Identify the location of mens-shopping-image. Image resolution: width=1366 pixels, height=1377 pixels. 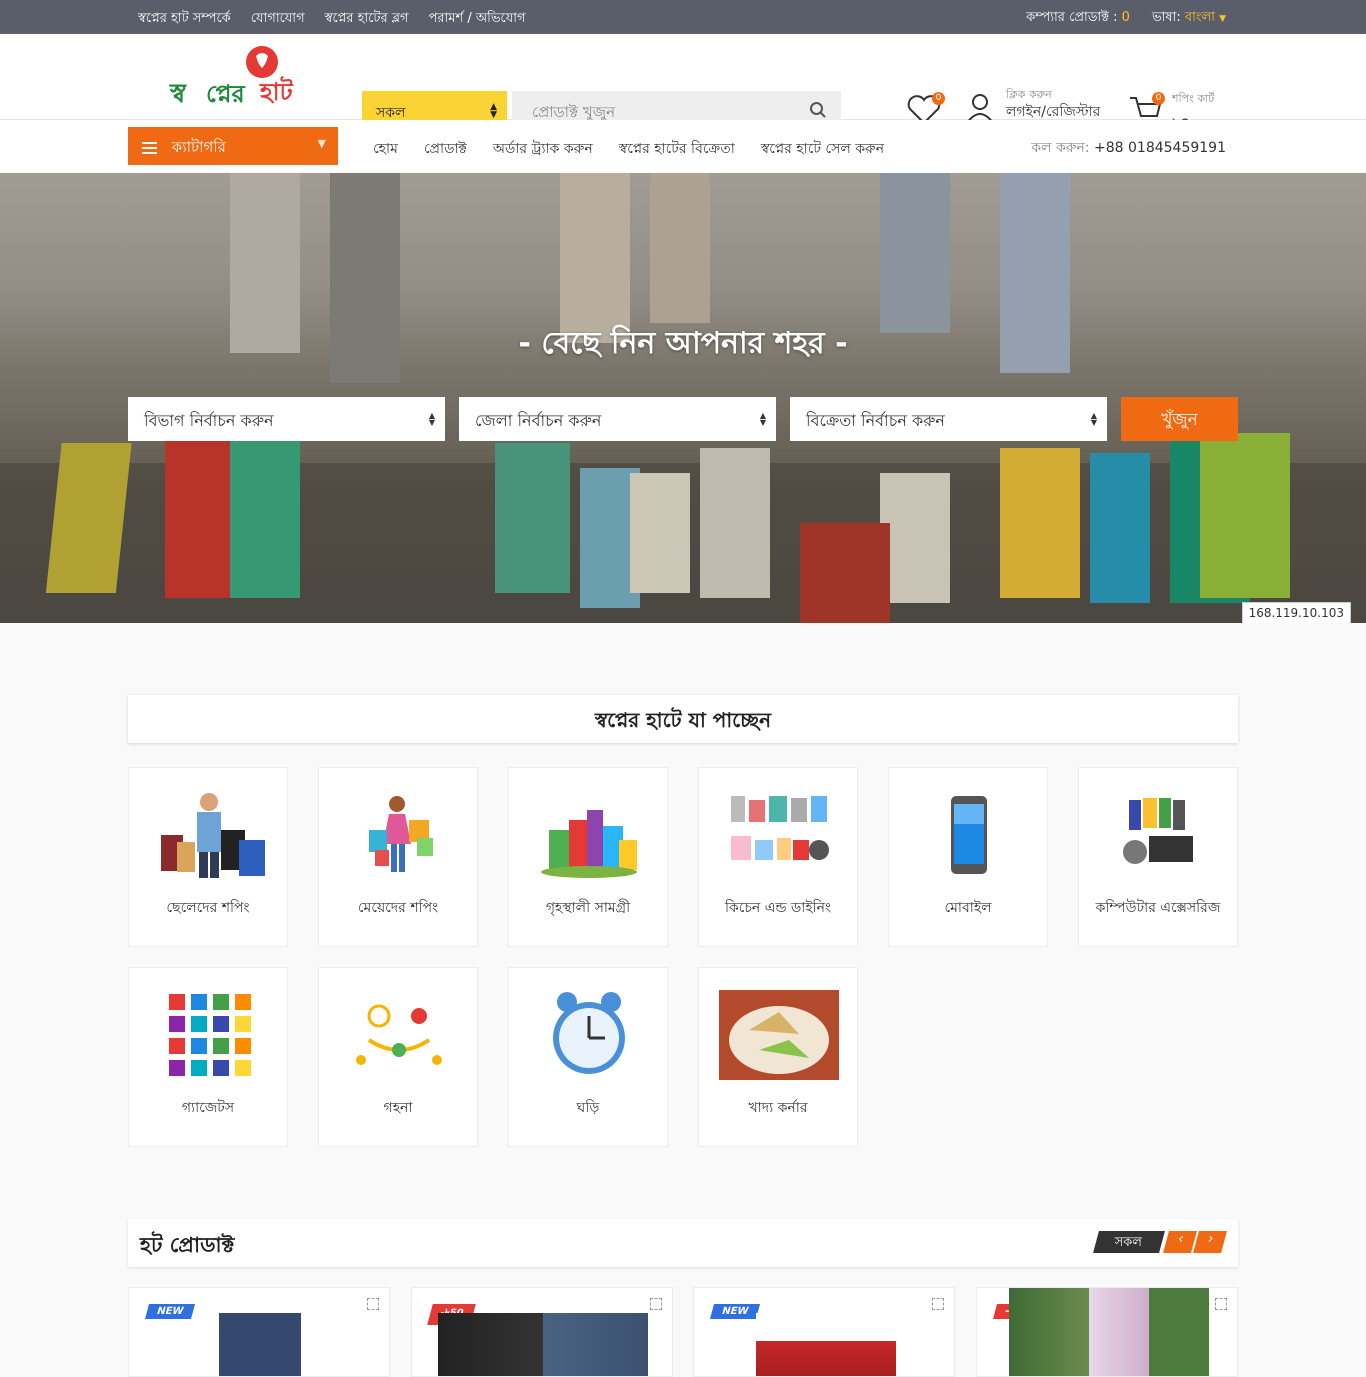
(213, 835).